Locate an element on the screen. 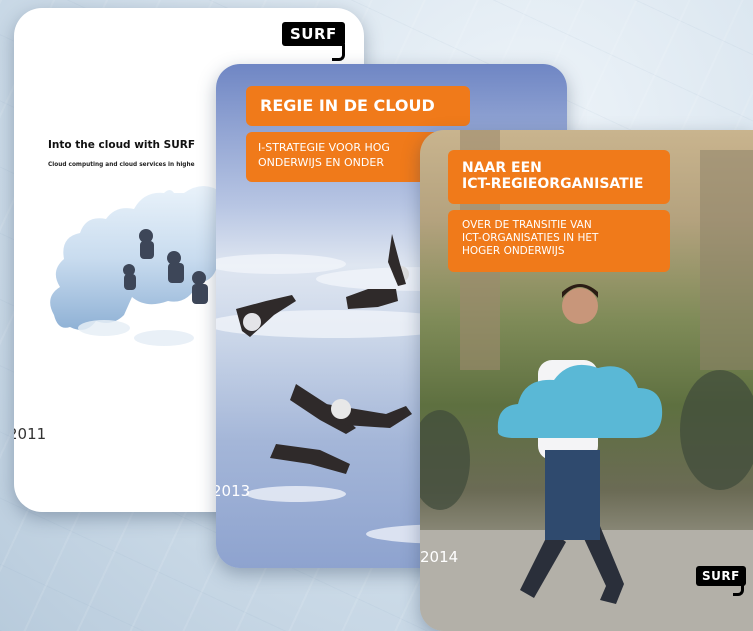  cover-title-banner: REGIE IN DE CLOUD is located at coordinates (358, 106).